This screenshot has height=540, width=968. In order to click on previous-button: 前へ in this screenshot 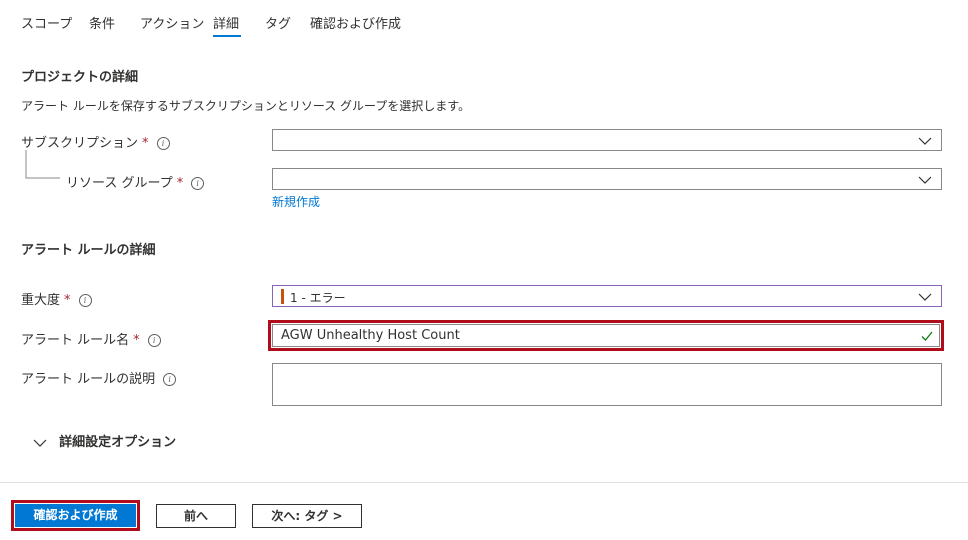, I will do `click(196, 516)`.